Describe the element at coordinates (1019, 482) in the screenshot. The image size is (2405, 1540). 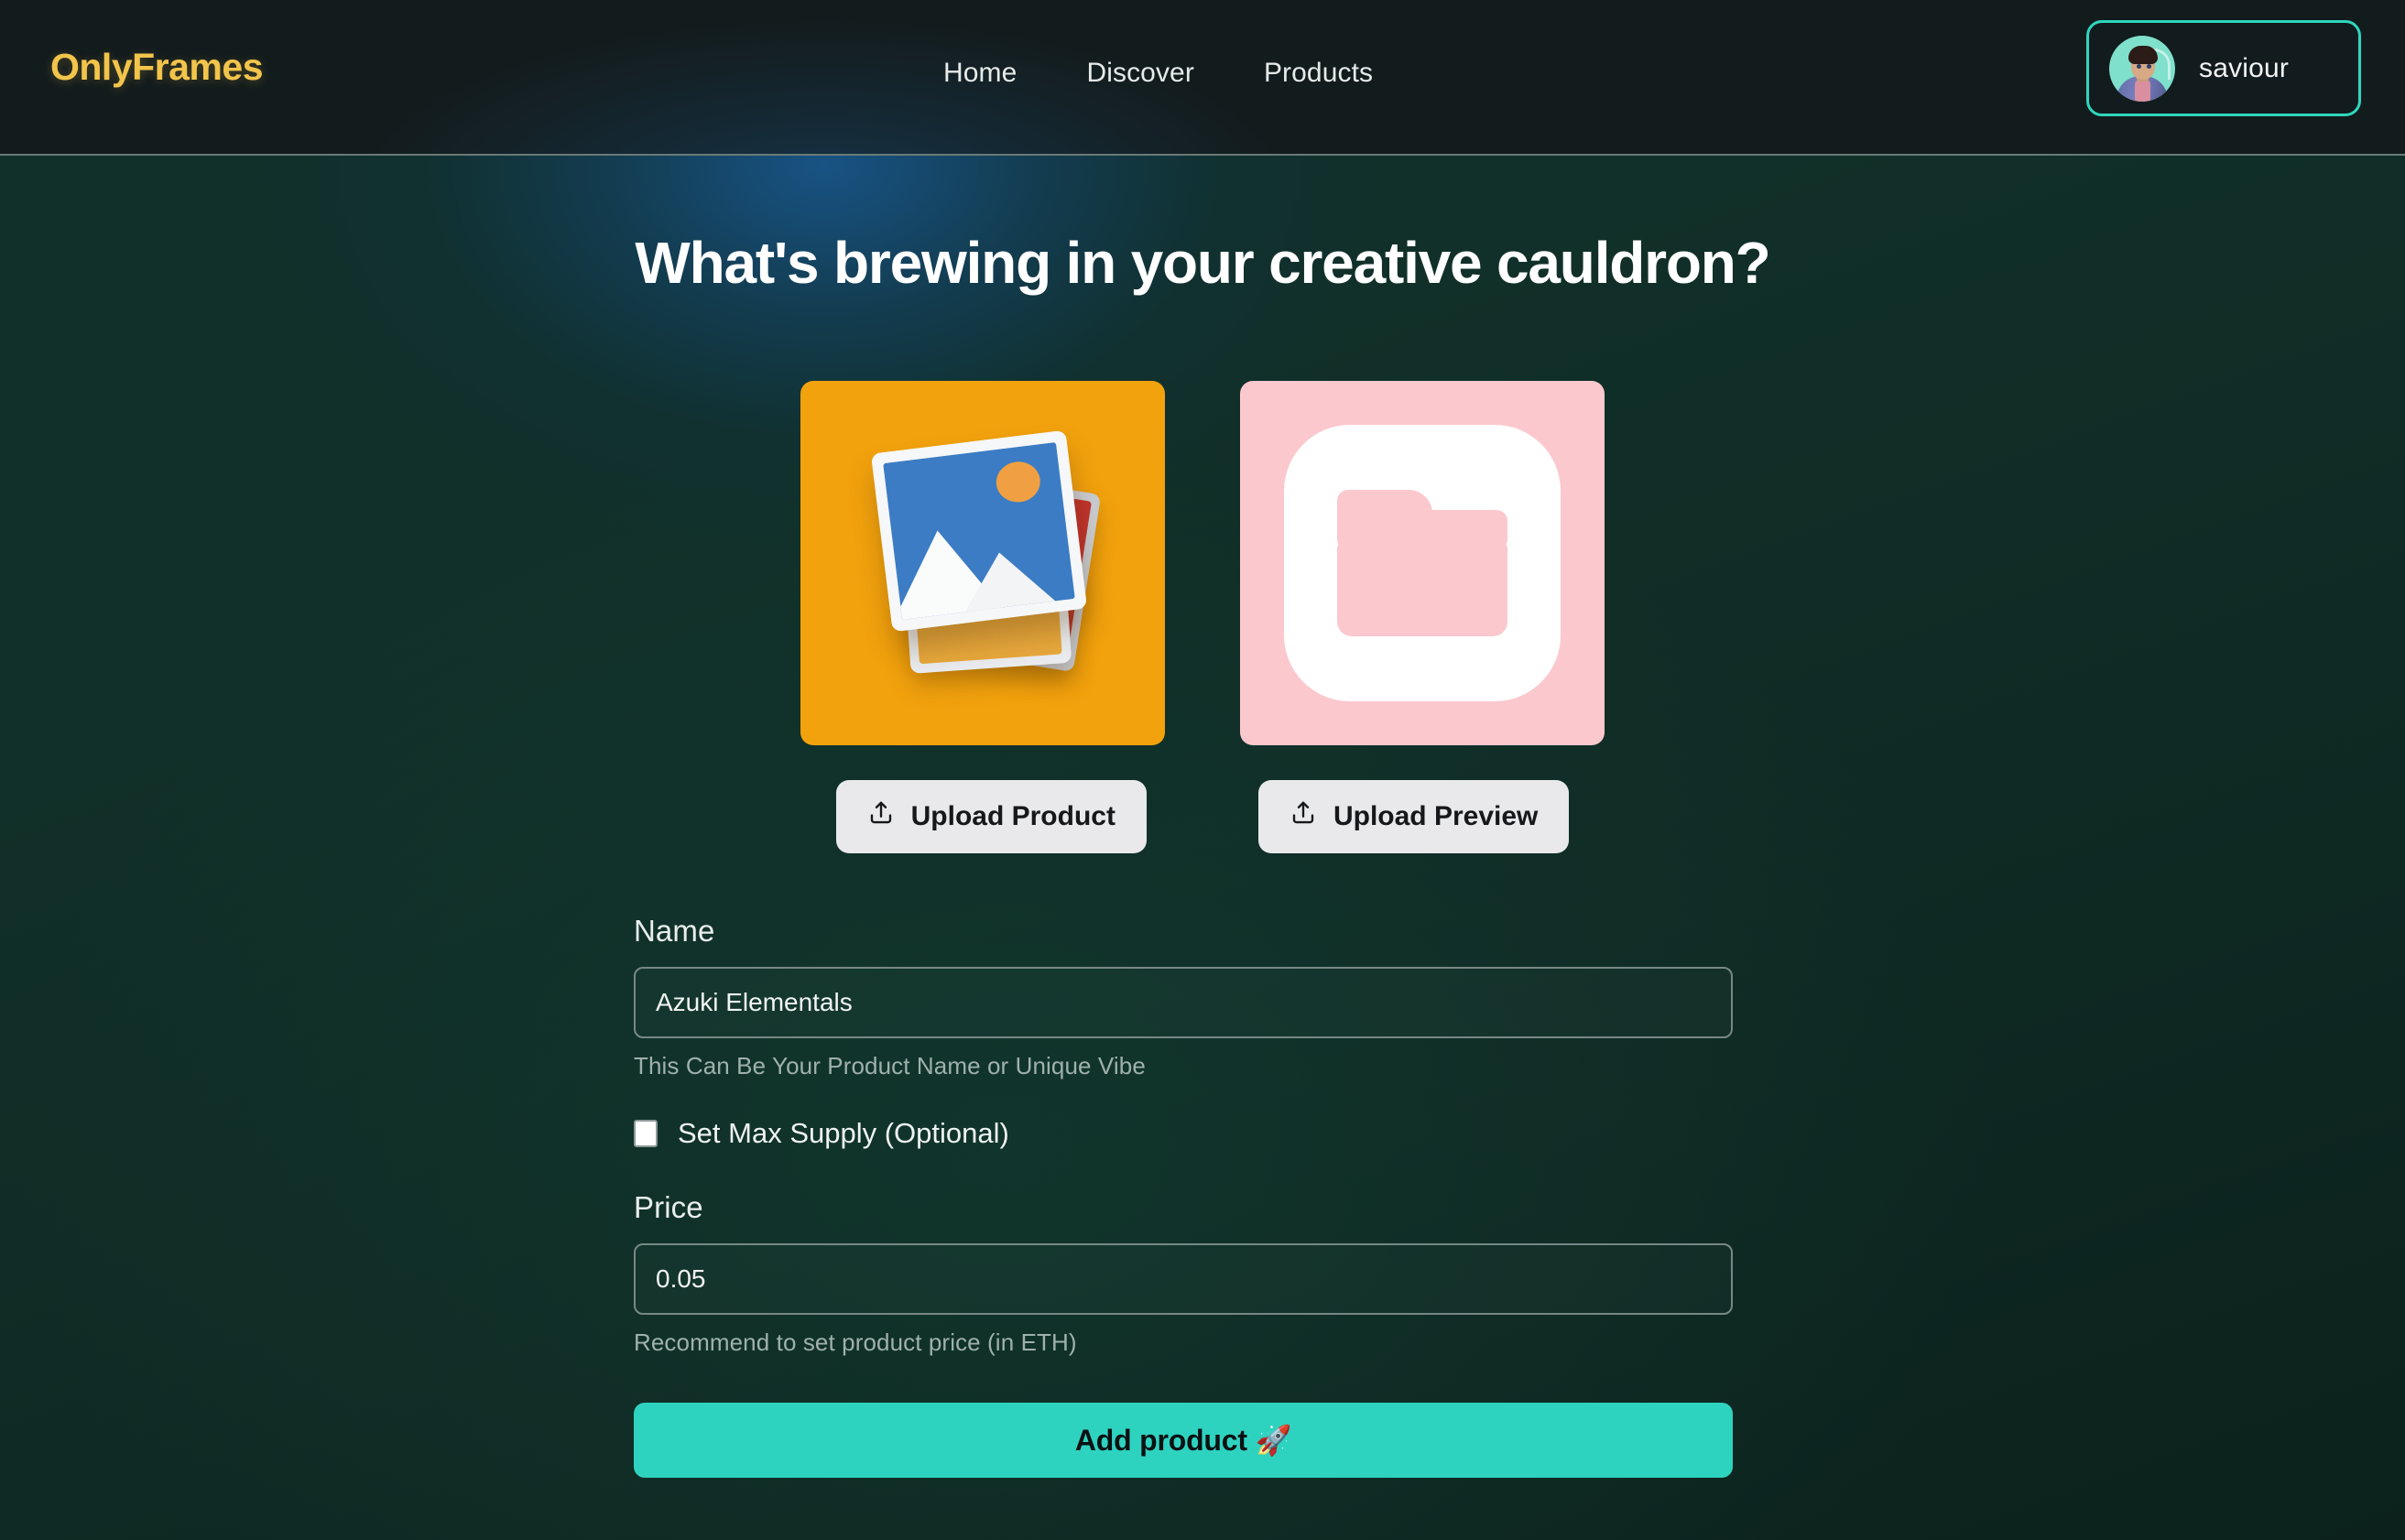
I see `sun-shape` at that location.